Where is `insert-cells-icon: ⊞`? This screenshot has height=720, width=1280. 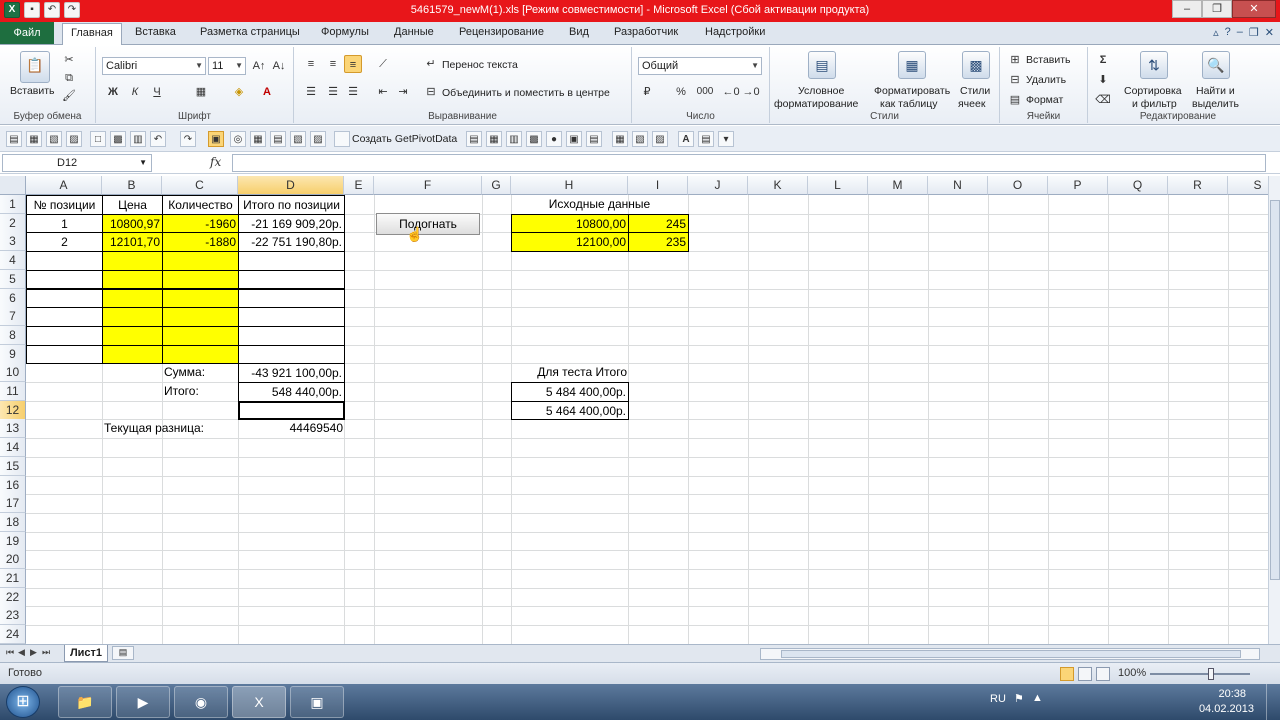
insert-cells-icon: ⊞ is located at coordinates (1015, 60).